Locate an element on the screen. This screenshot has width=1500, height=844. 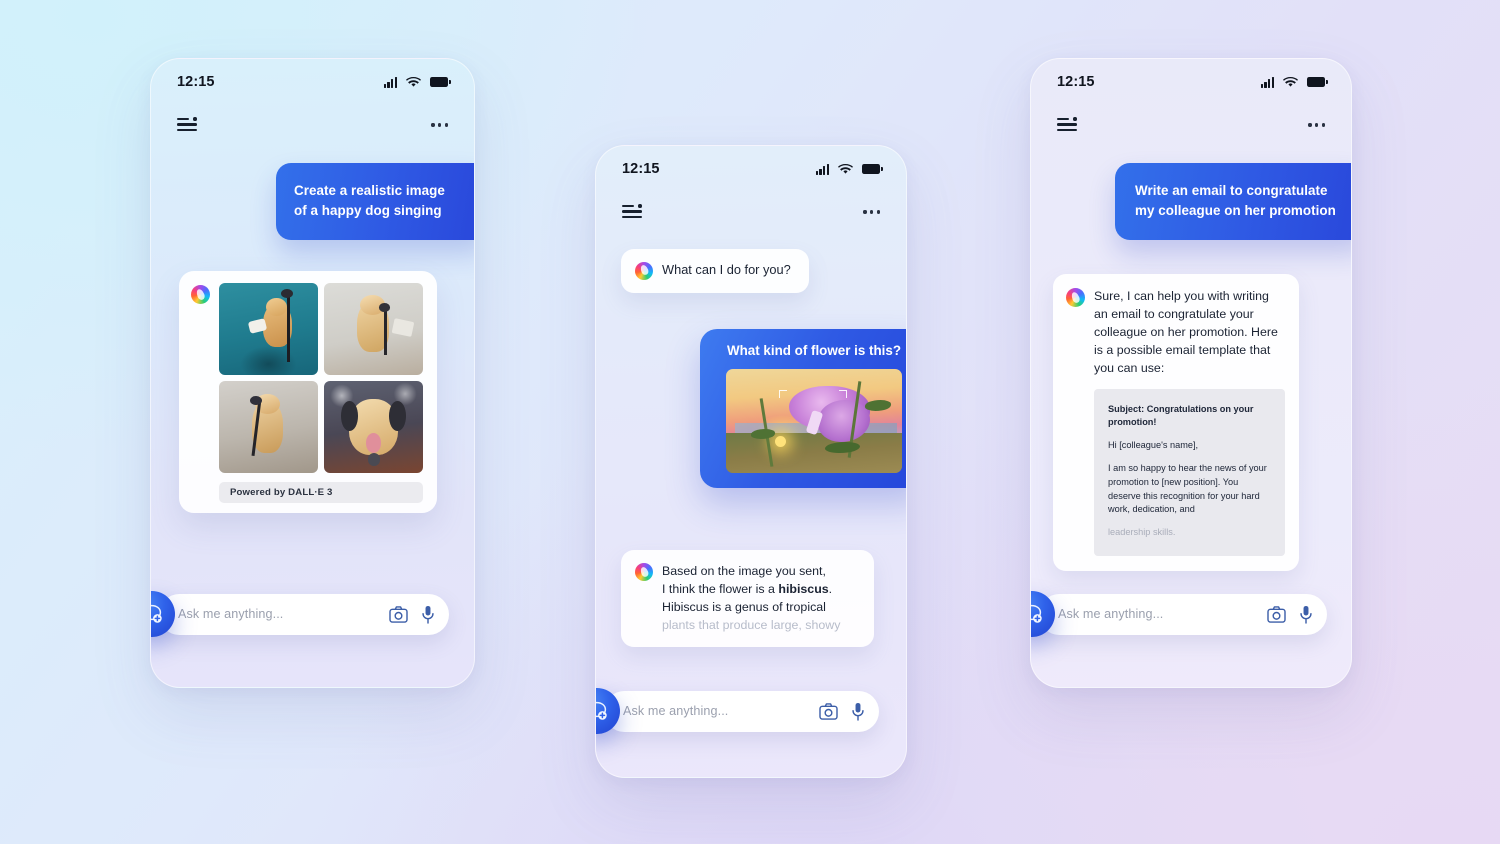
email-greeting-line: Hi [colleague's name], is located at coordinates (1153, 445).